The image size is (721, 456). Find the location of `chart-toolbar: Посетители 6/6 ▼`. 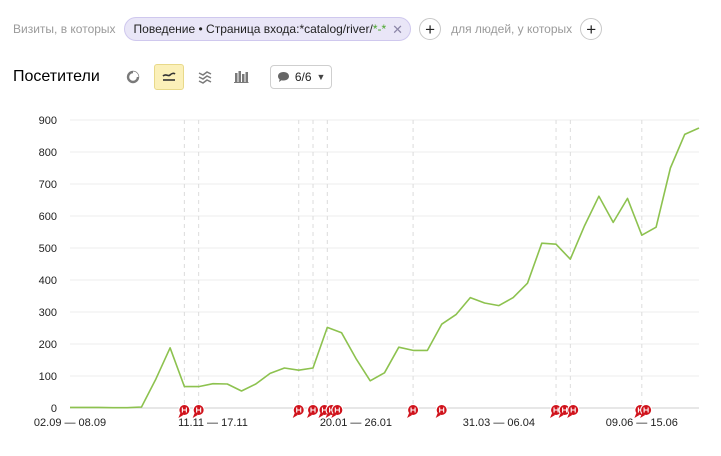

chart-toolbar: Посетители 6/6 ▼ is located at coordinates (173, 77).